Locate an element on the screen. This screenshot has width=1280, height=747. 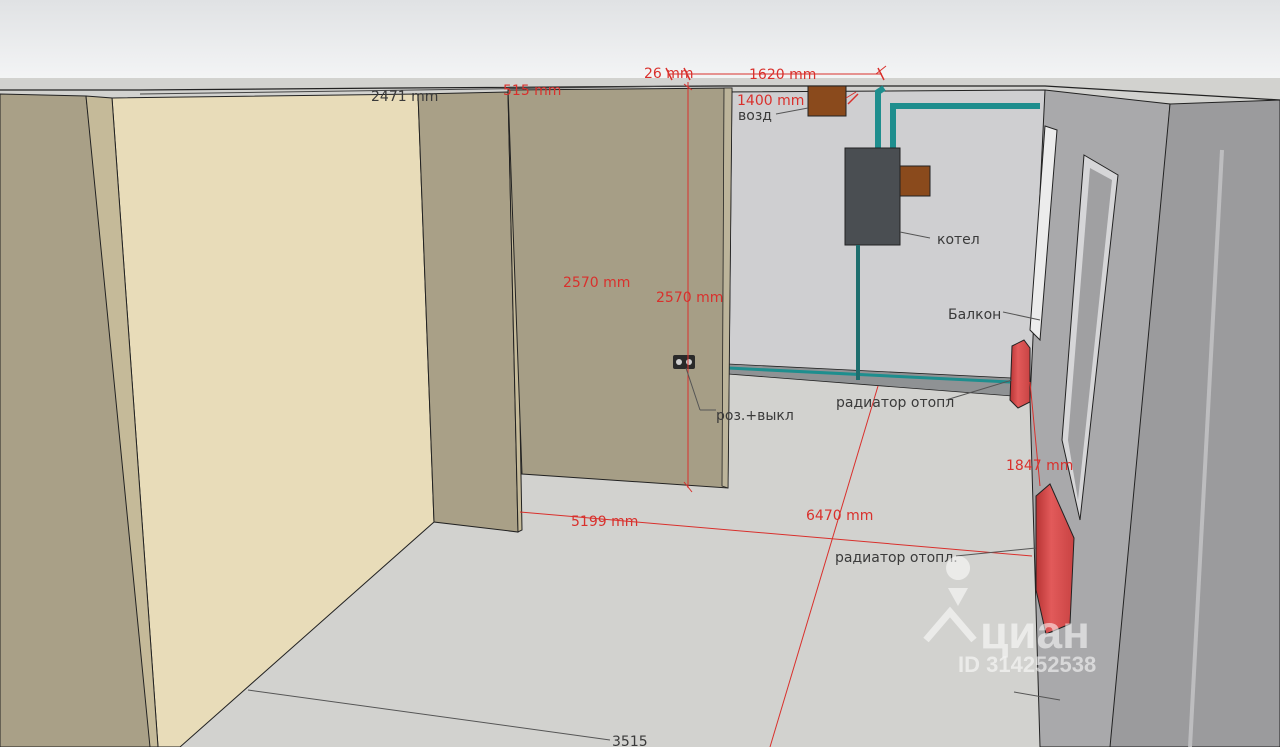
dim-2471: 2471 mm is located at coordinates (404, 97).